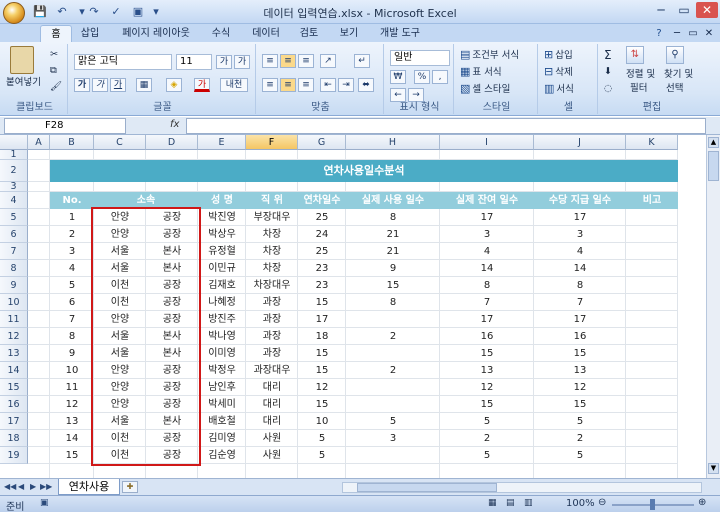 This screenshot has width=720, height=513. What do you see at coordinates (558, 72) in the screenshot?
I see `delete-cells-button: ⊟ 삭제` at bounding box center [558, 72].